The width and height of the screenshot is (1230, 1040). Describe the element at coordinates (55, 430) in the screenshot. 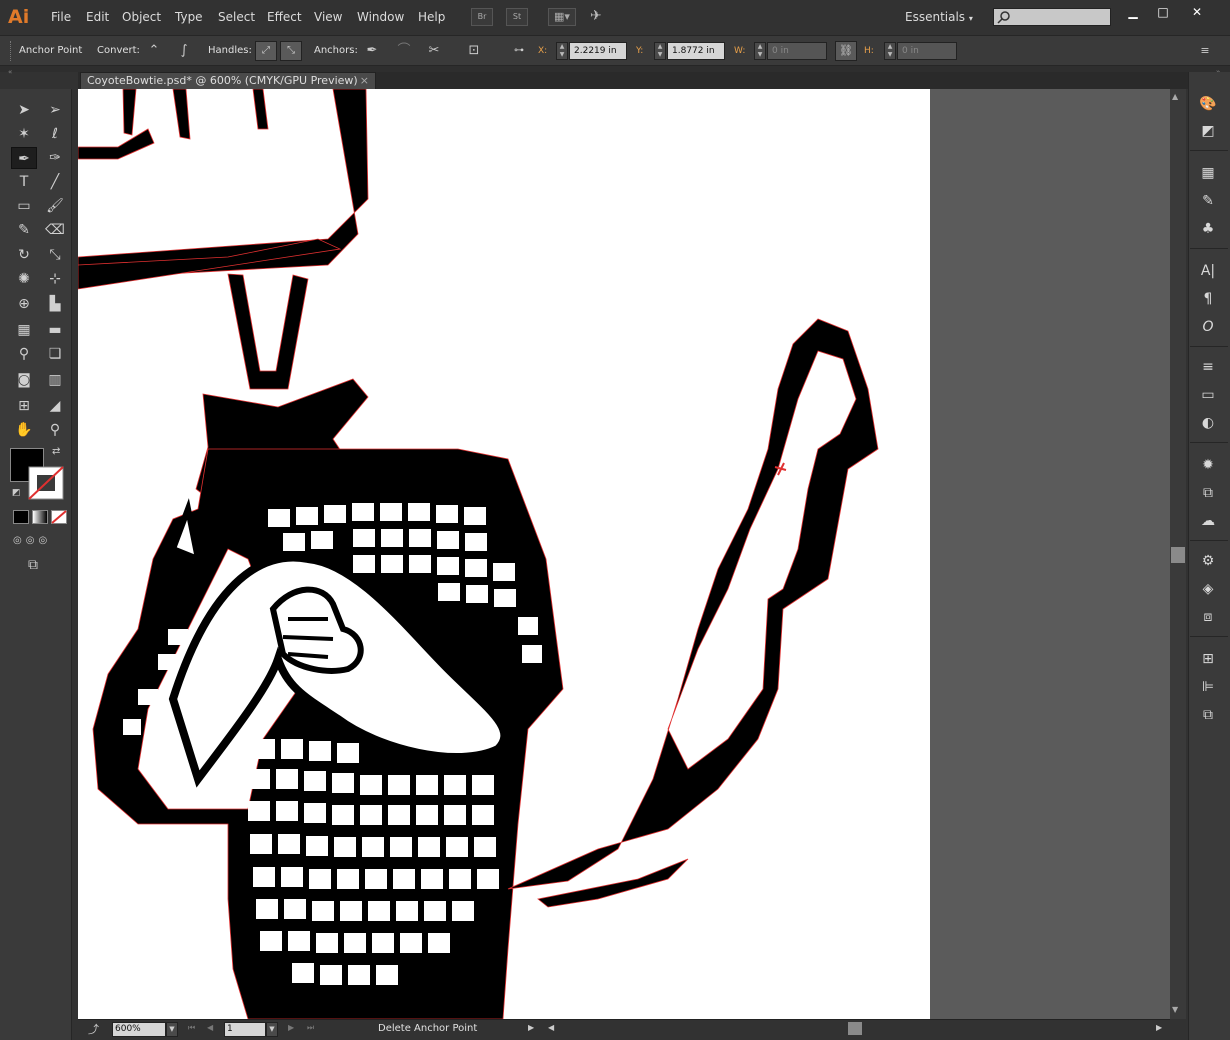

I see `zoom-tool-icon: ⚲` at that location.